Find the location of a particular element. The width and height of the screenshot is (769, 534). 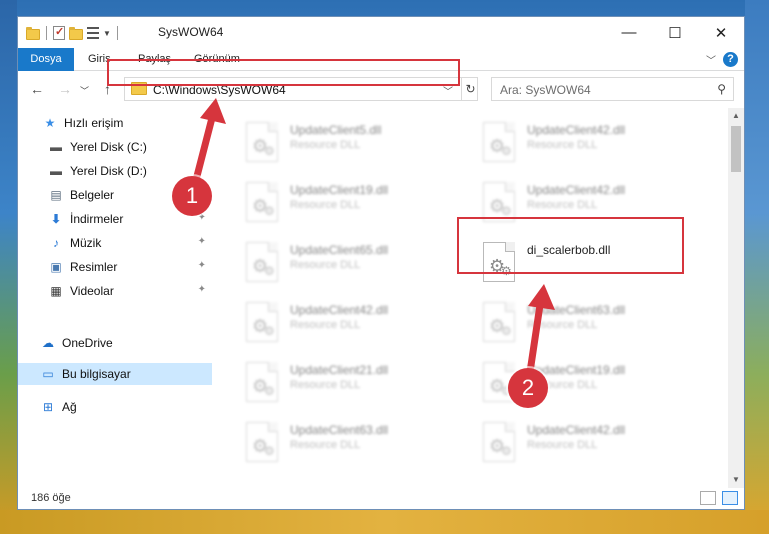

scrollbar-thumb is located at coordinates (736, 149).